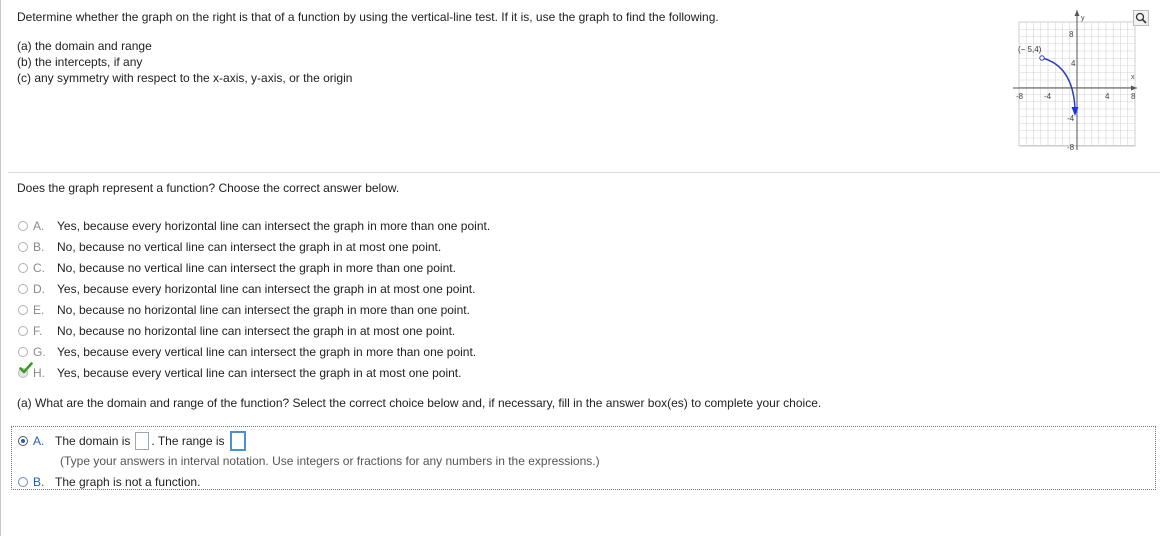 The width and height of the screenshot is (1165, 536). Describe the element at coordinates (1071, 34) in the screenshot. I see `y-tick-label: 8` at that location.